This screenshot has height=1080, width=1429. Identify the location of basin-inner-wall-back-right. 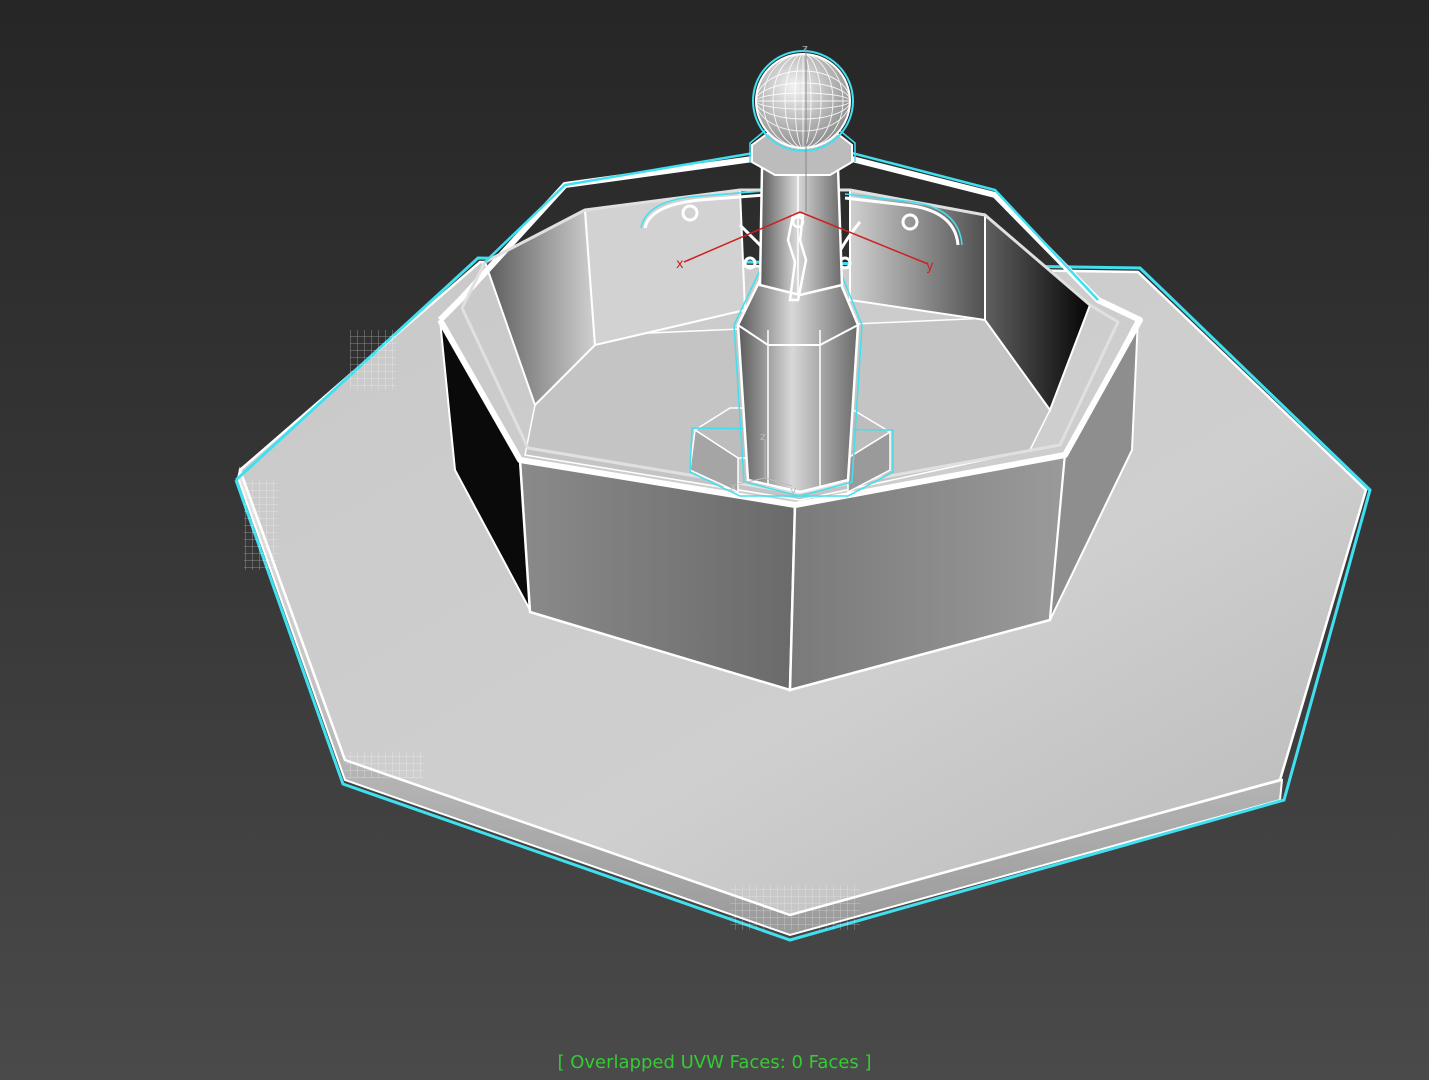
(917, 255).